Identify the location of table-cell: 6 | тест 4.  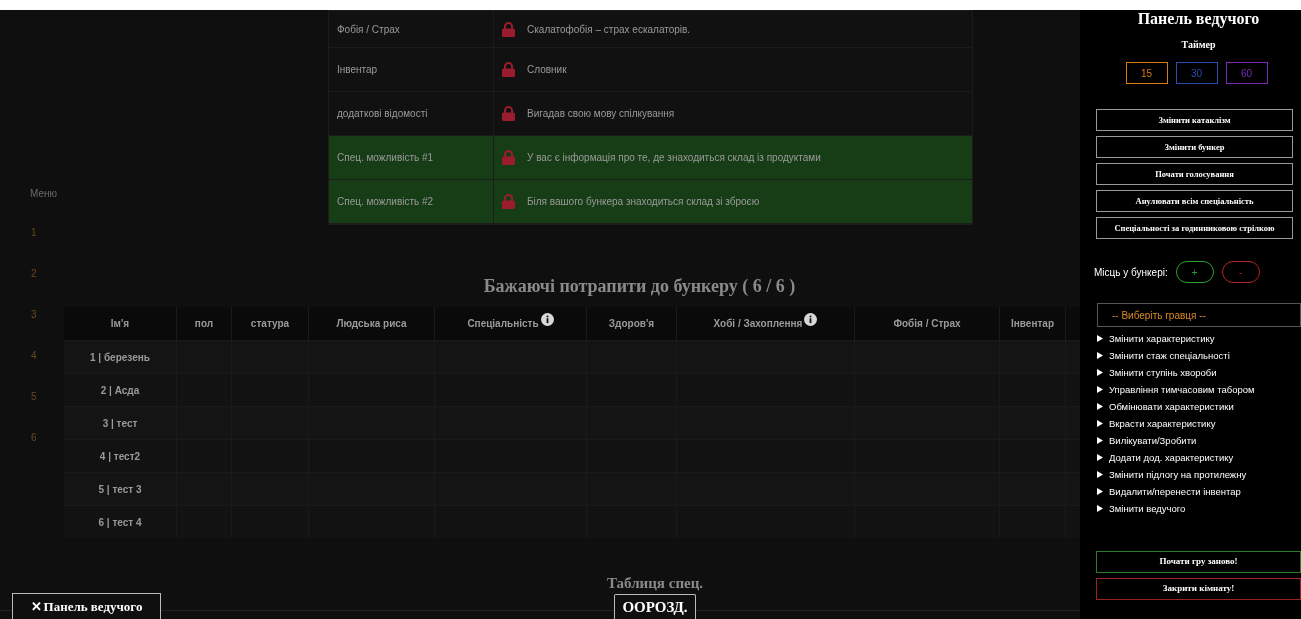
(120, 522).